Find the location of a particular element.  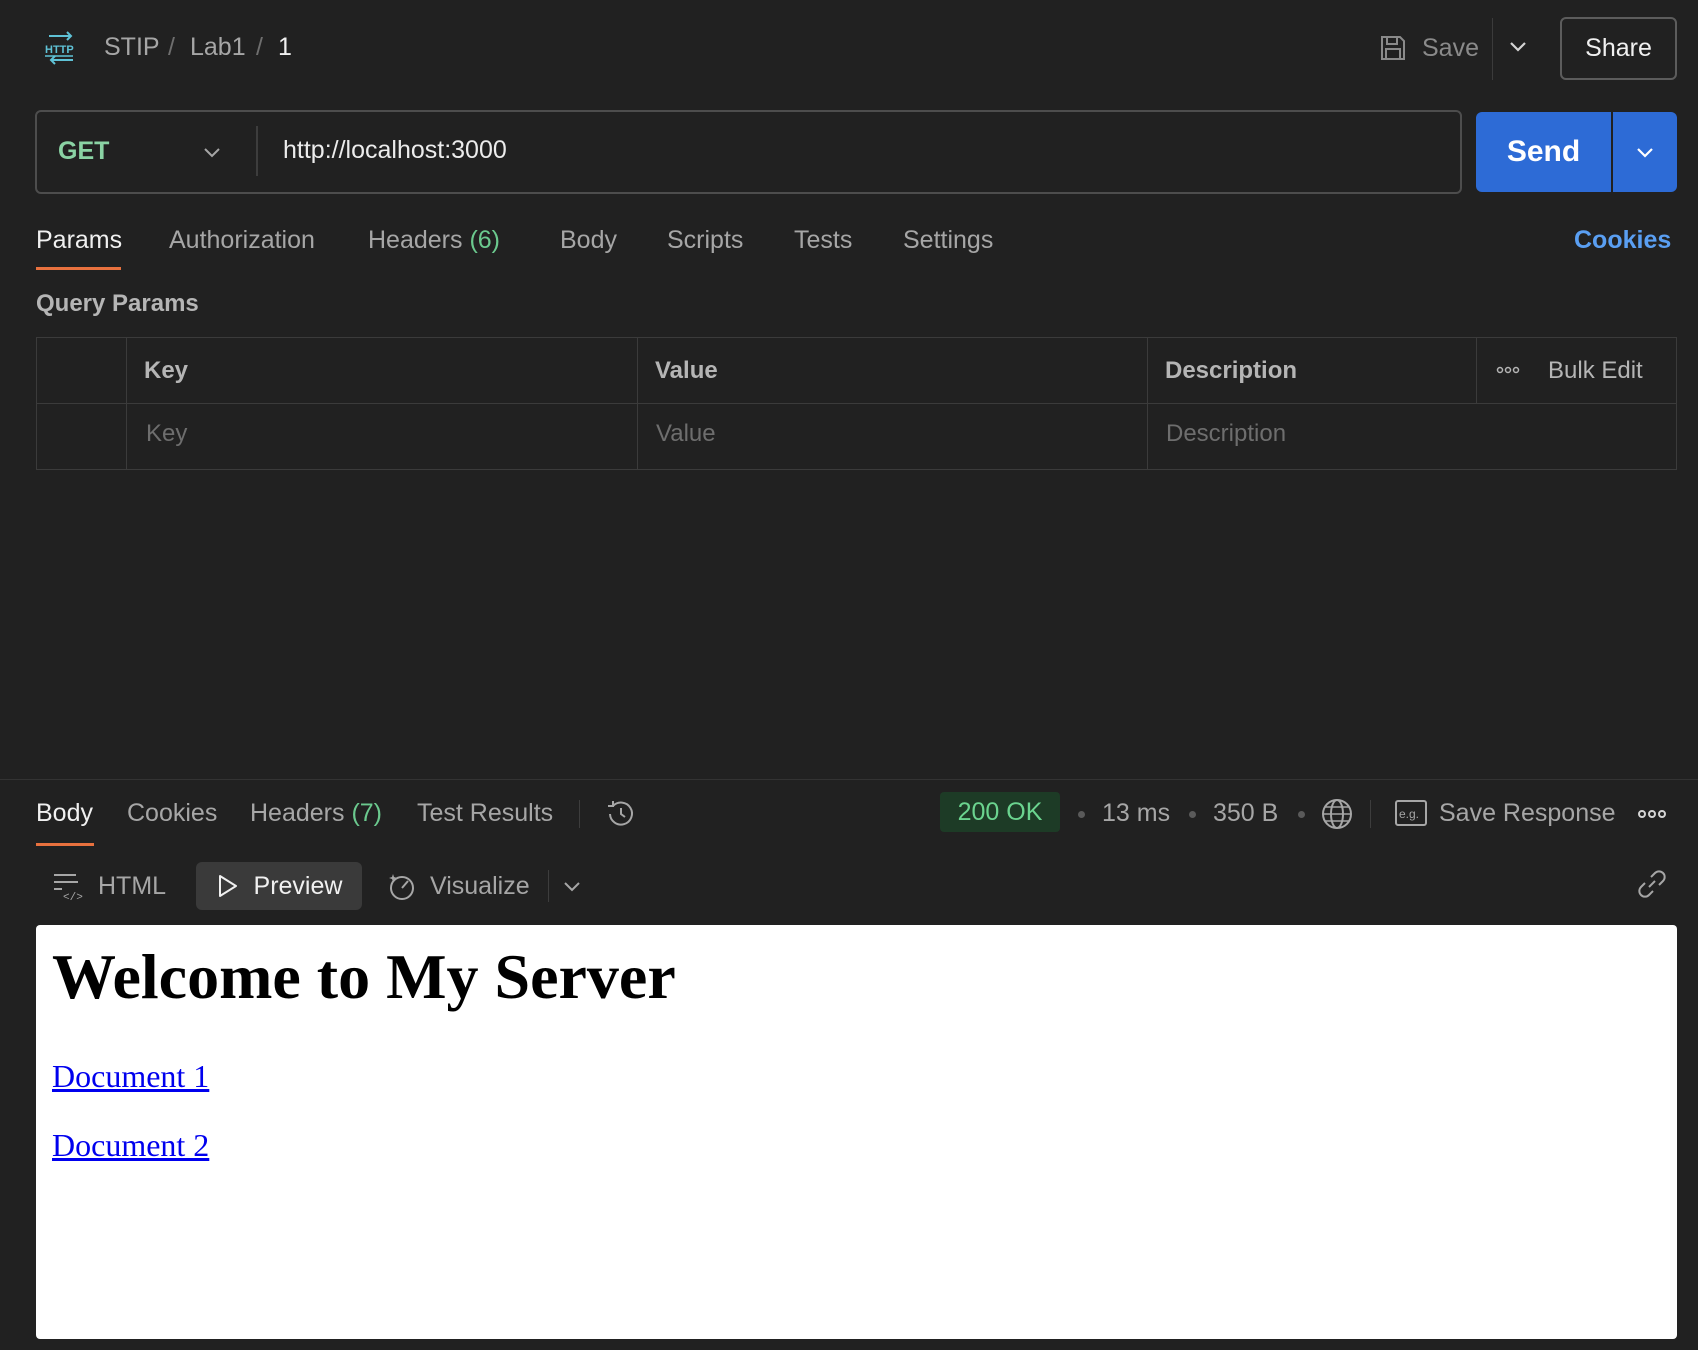

method-select: GET is located at coordinates (83, 151).